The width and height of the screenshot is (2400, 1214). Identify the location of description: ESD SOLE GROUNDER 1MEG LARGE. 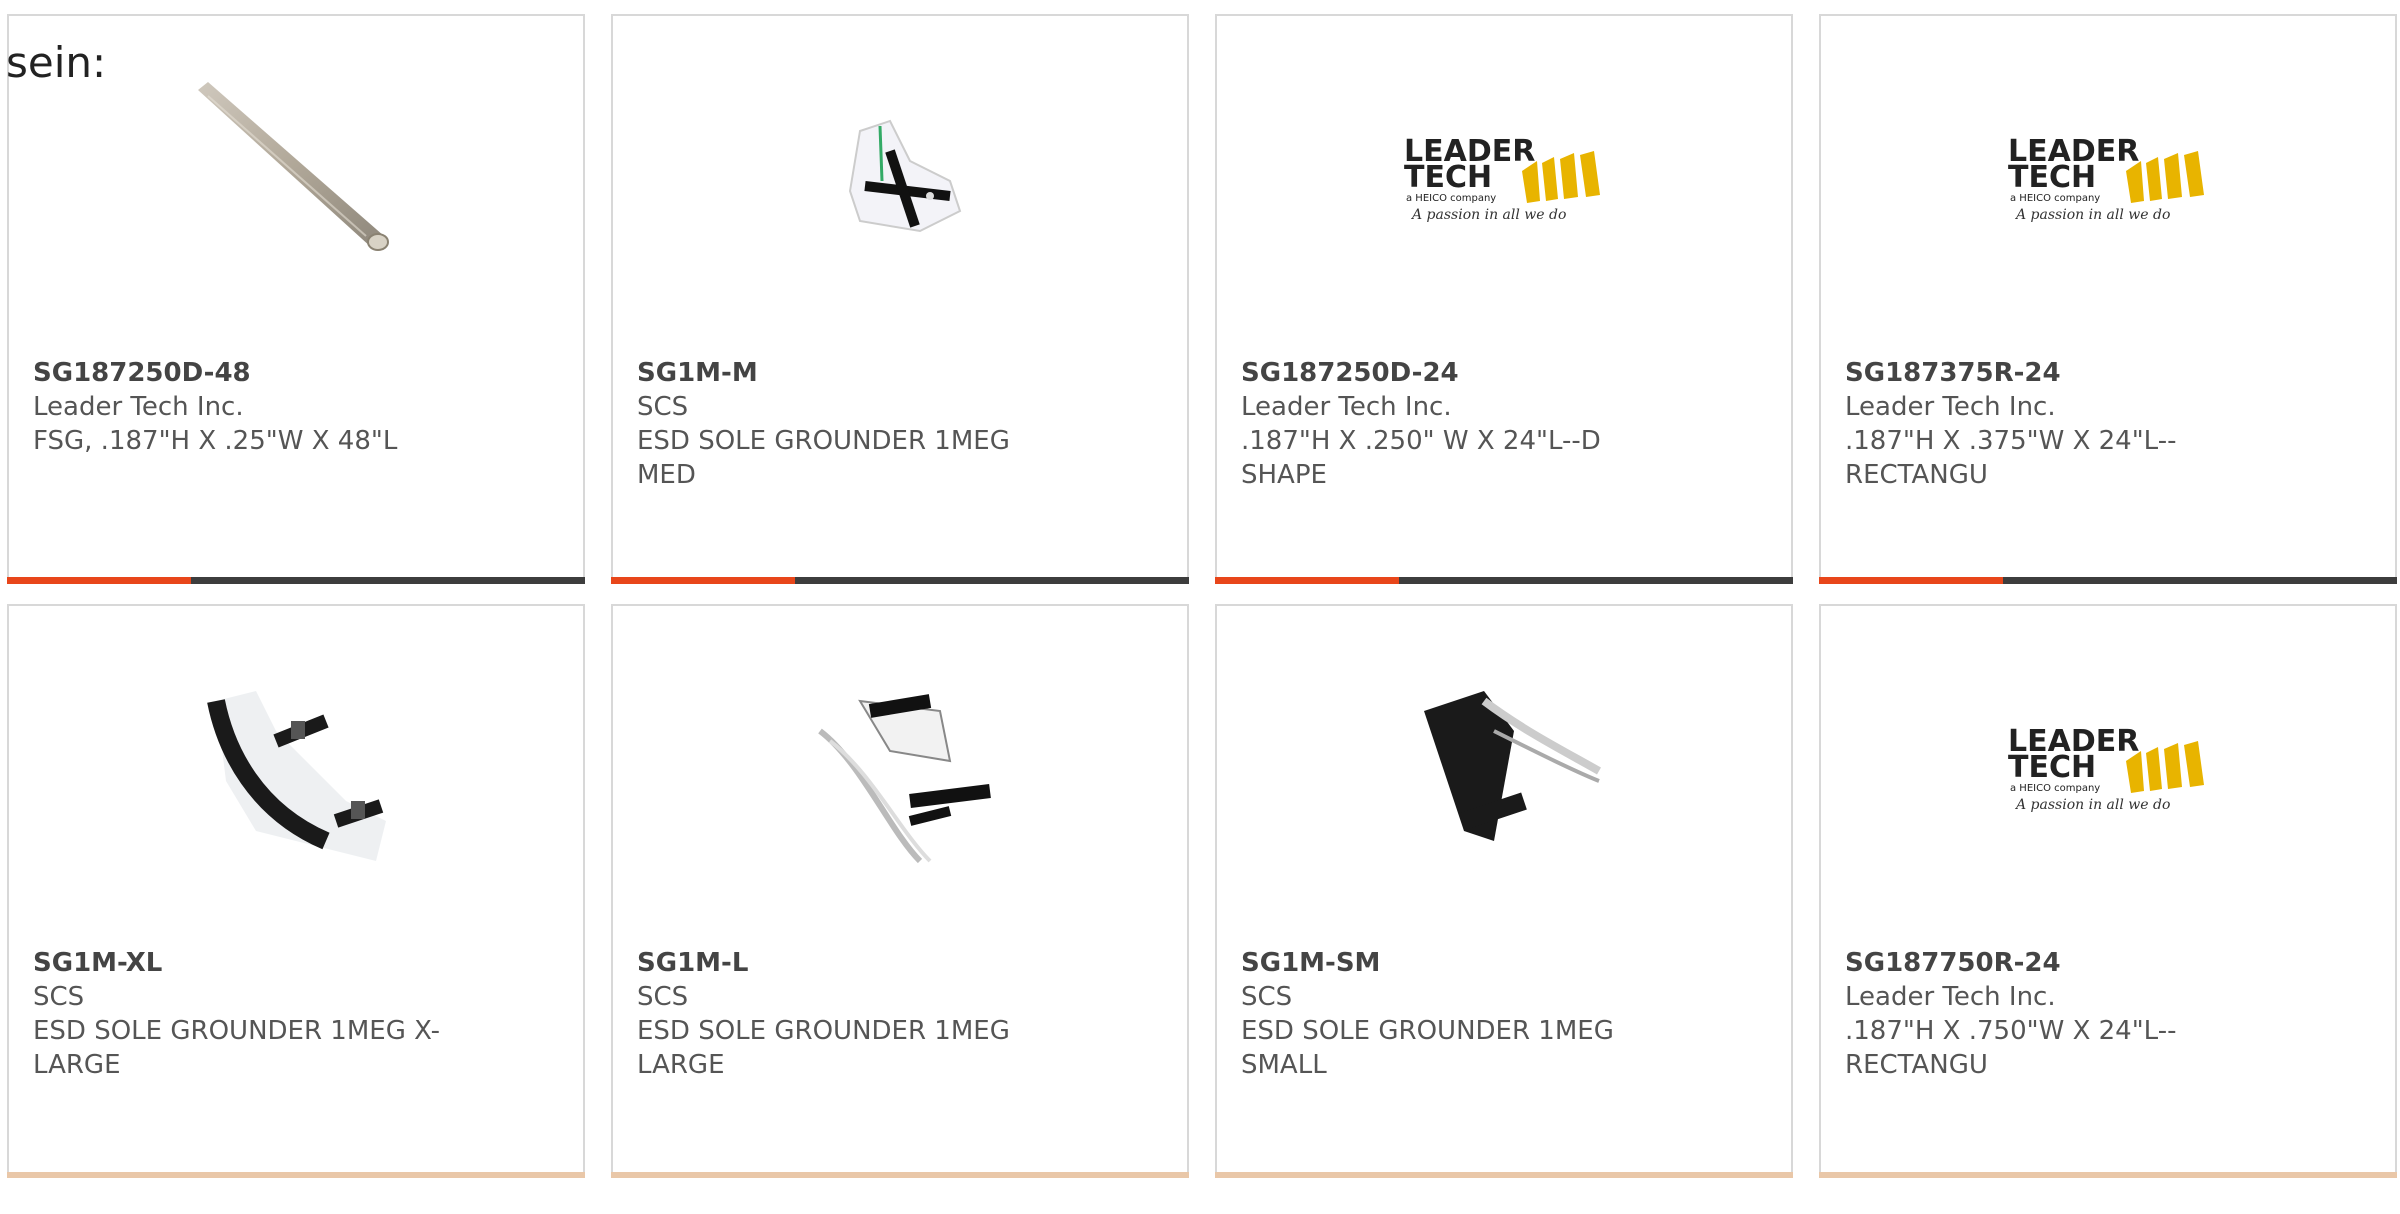
(823, 1048).